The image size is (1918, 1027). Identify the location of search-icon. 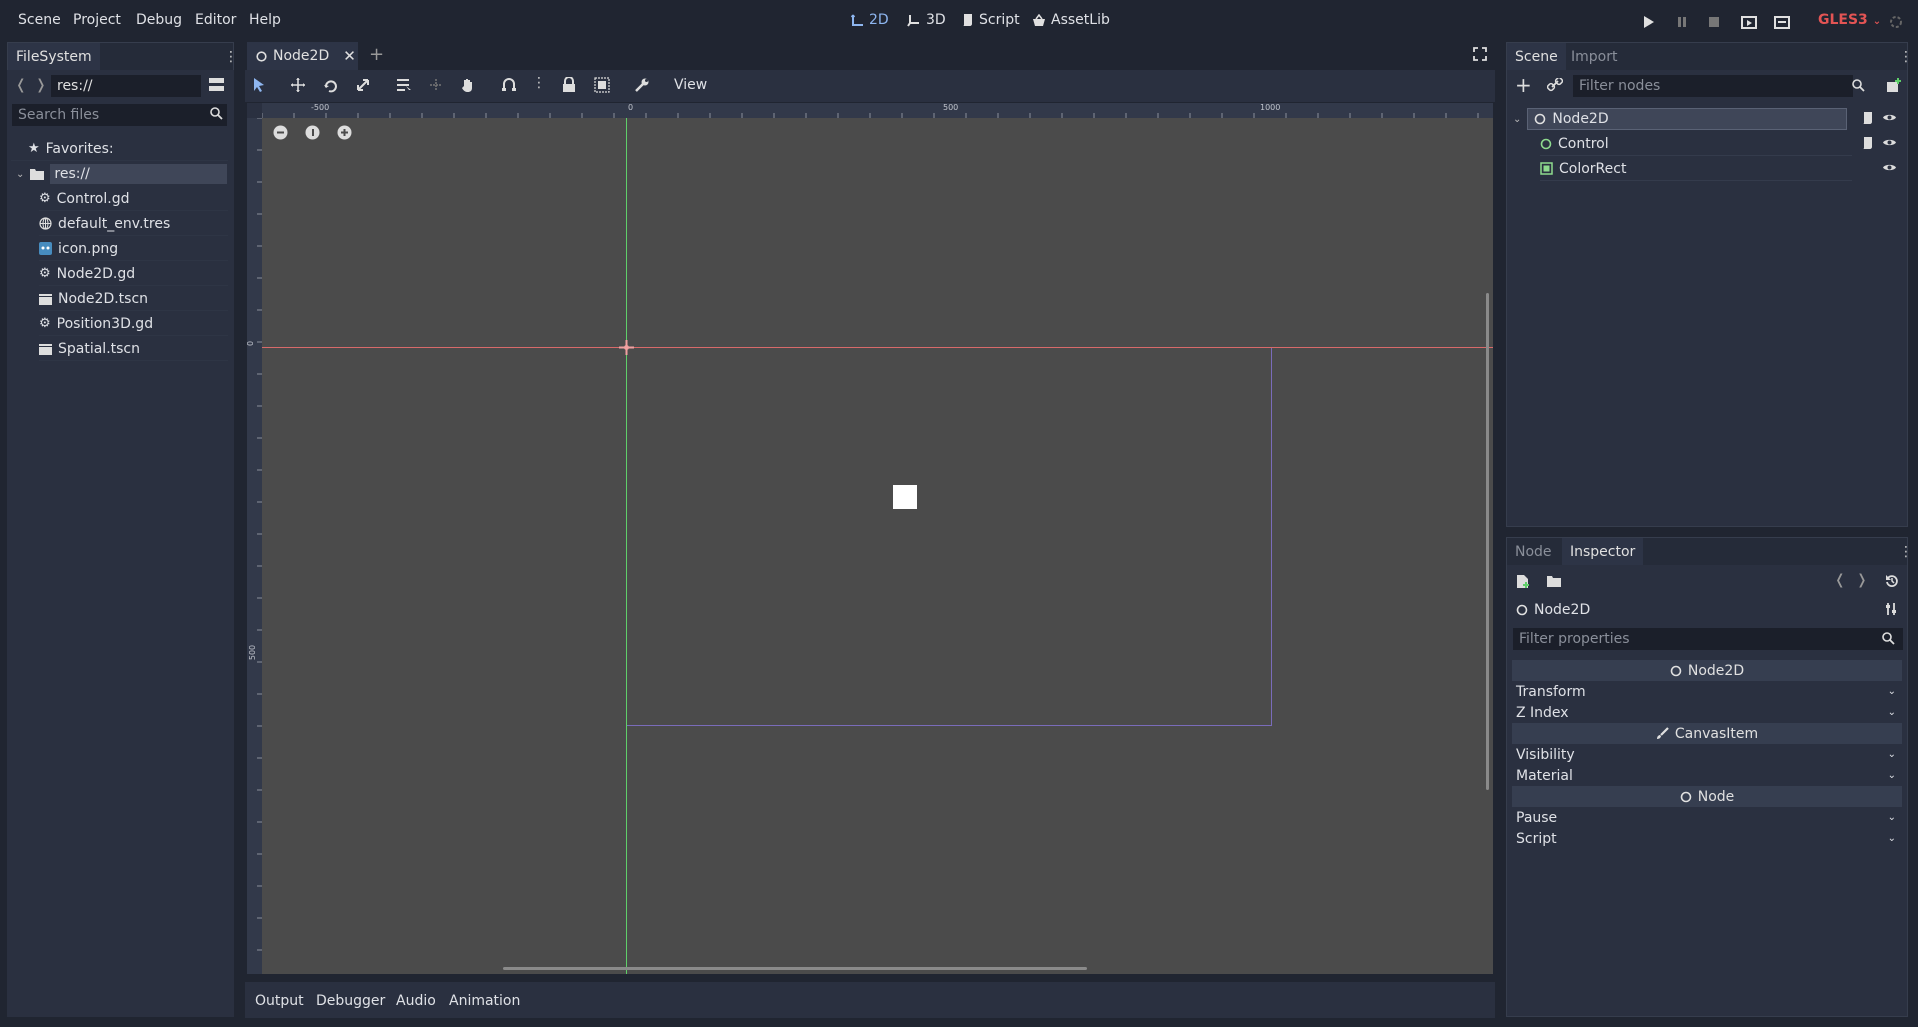
(216, 113).